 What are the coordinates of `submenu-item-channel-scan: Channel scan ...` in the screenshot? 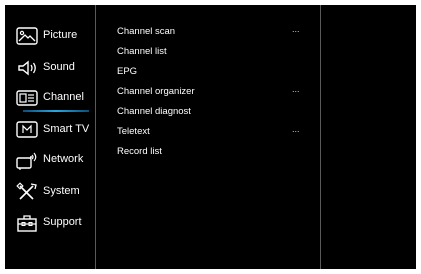 It's located at (207, 32).